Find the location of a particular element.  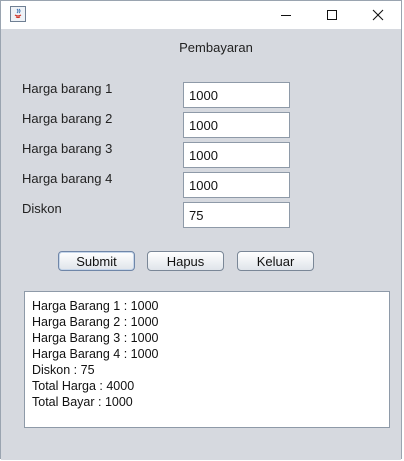

title-bar is located at coordinates (201, 15).